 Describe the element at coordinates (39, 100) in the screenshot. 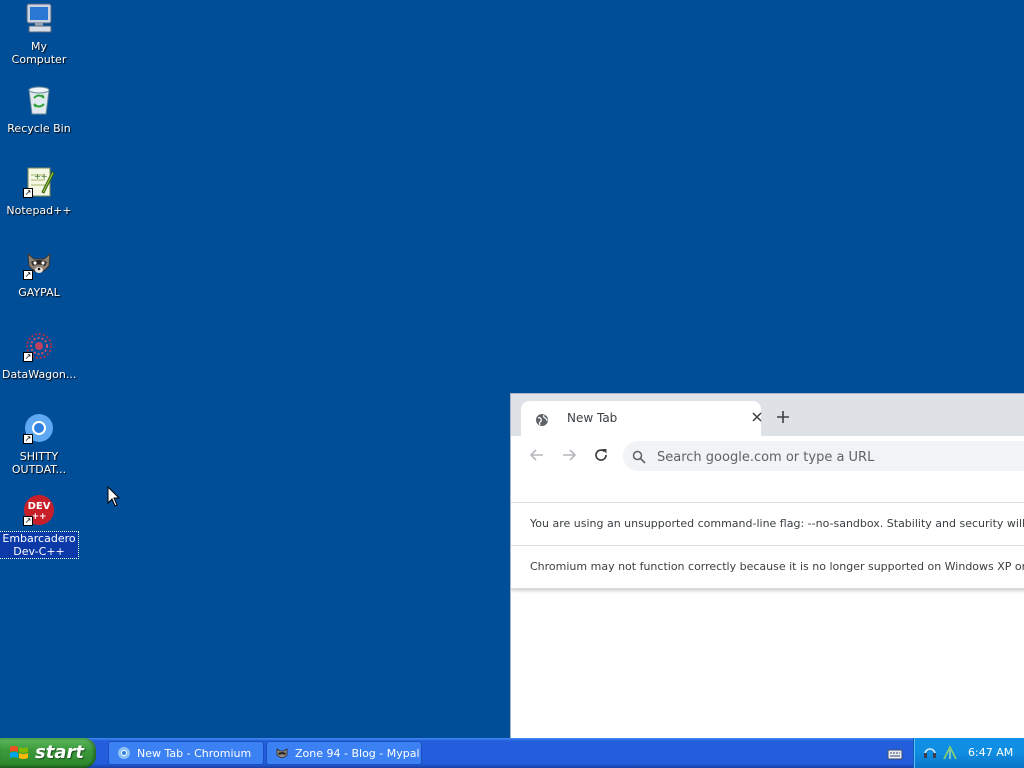

I see `recycle-bin-icon` at that location.